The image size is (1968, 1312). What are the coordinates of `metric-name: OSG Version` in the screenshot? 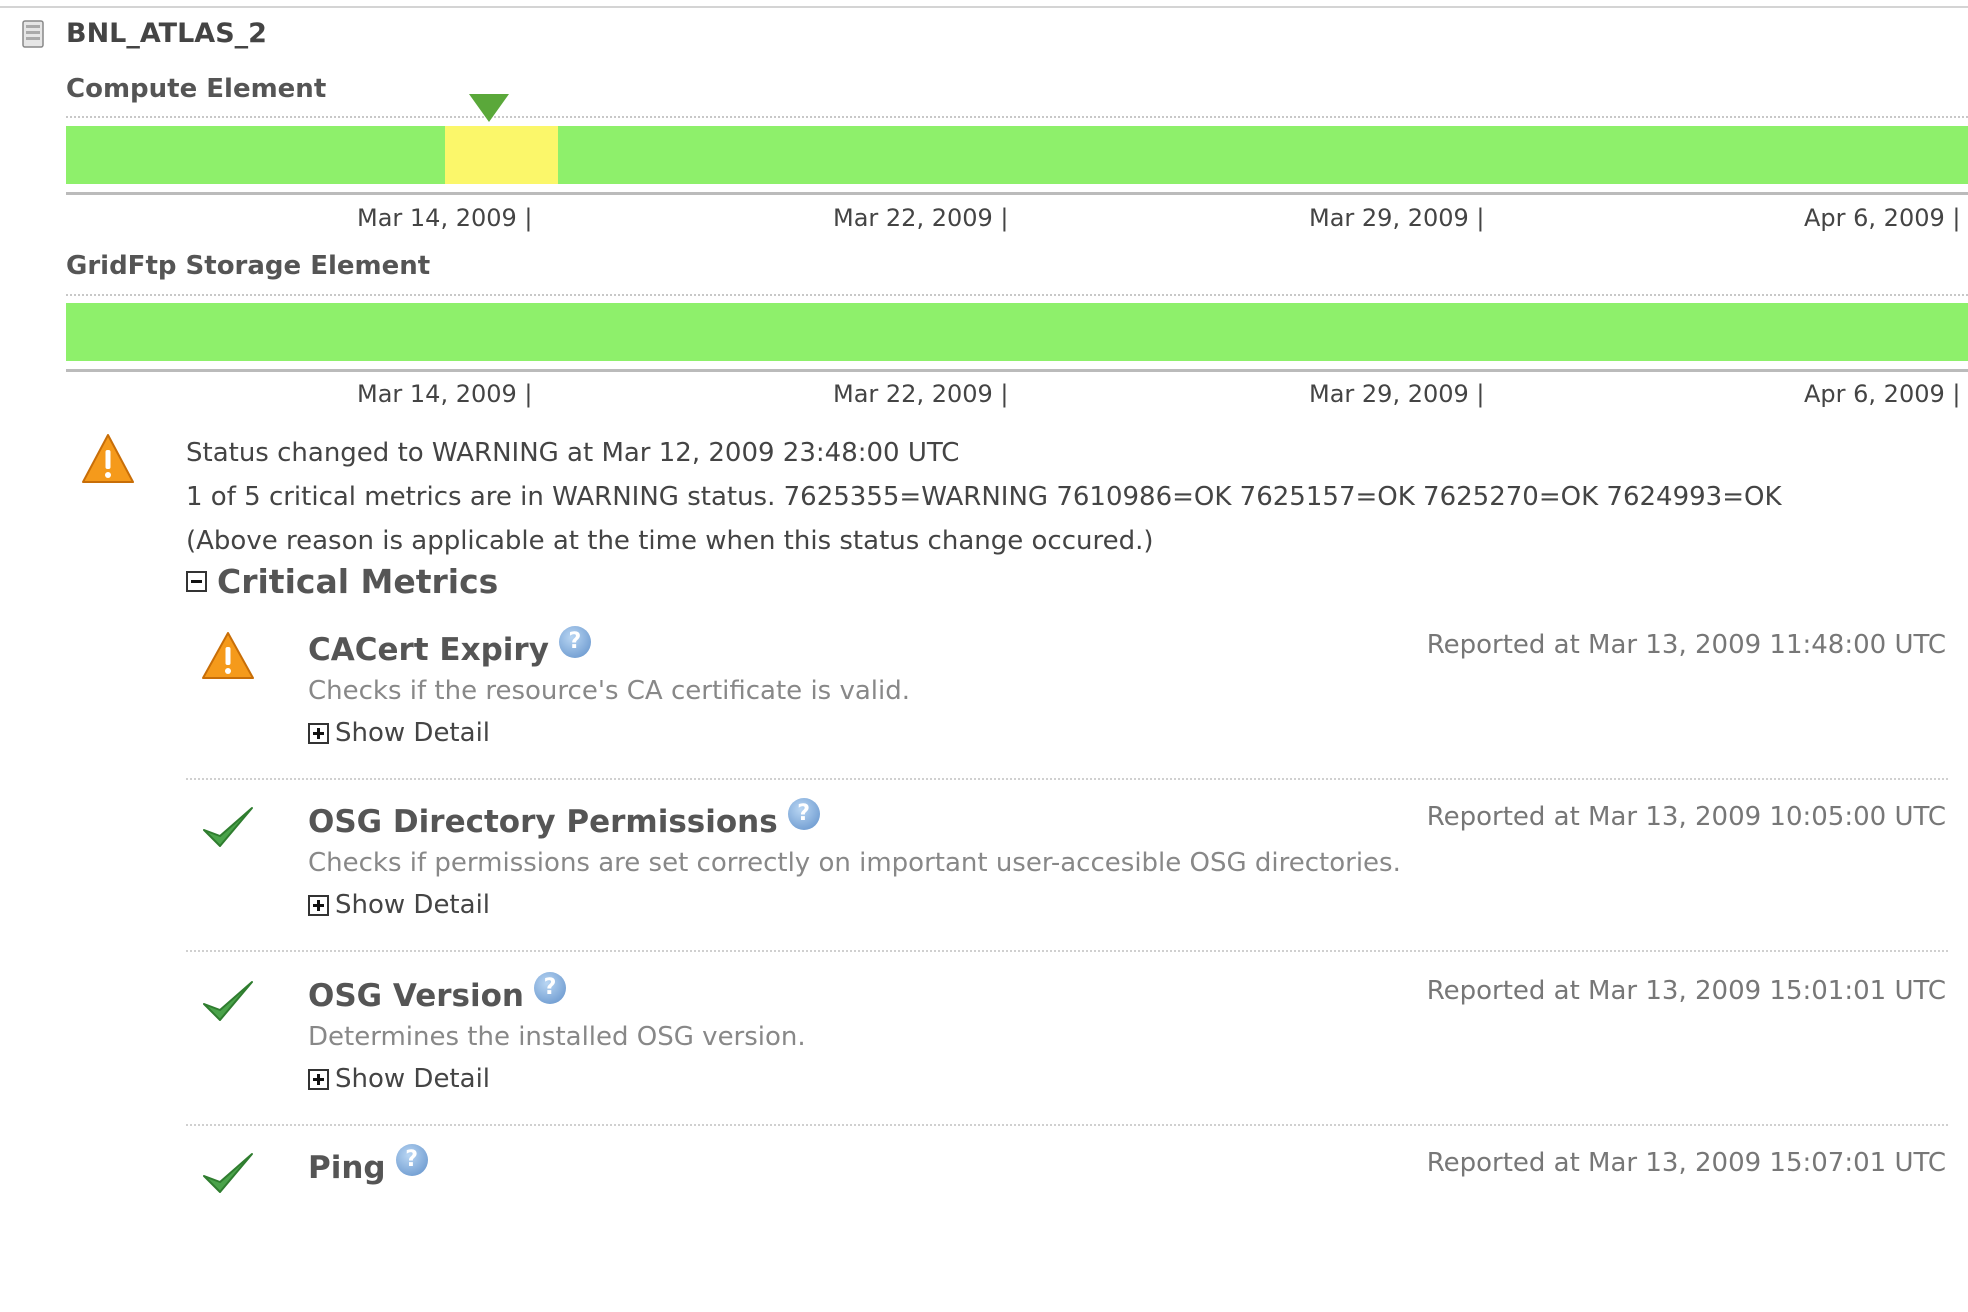 It's located at (416, 996).